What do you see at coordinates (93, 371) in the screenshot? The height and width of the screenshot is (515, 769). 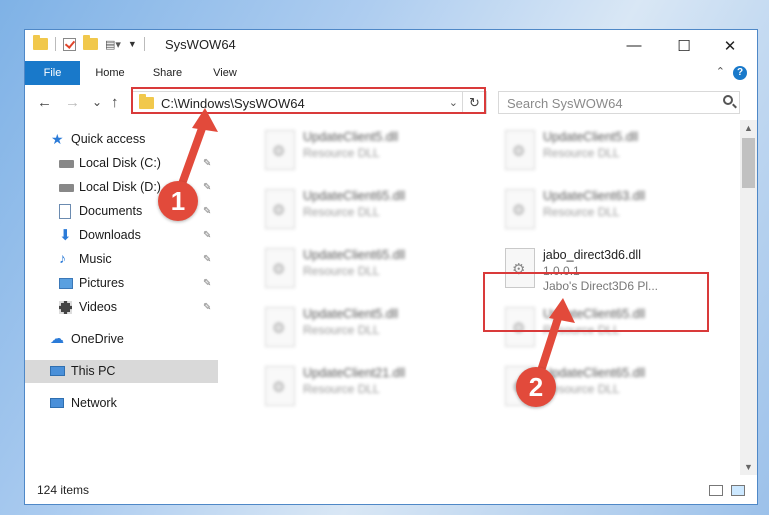 I see `sidebar-item-label: This PC` at bounding box center [93, 371].